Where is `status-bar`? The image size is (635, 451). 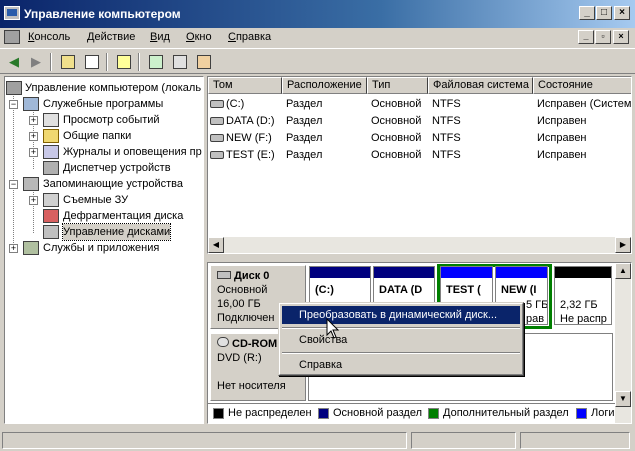 status-bar is located at coordinates (317, 439).